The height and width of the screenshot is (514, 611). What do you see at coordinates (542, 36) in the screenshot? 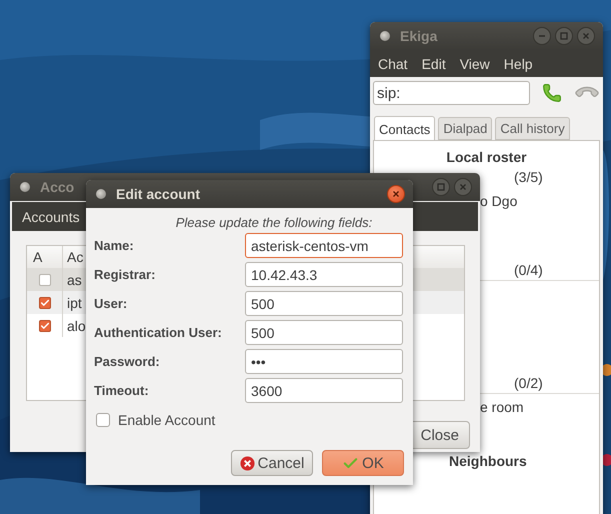
I see `minimize-button` at bounding box center [542, 36].